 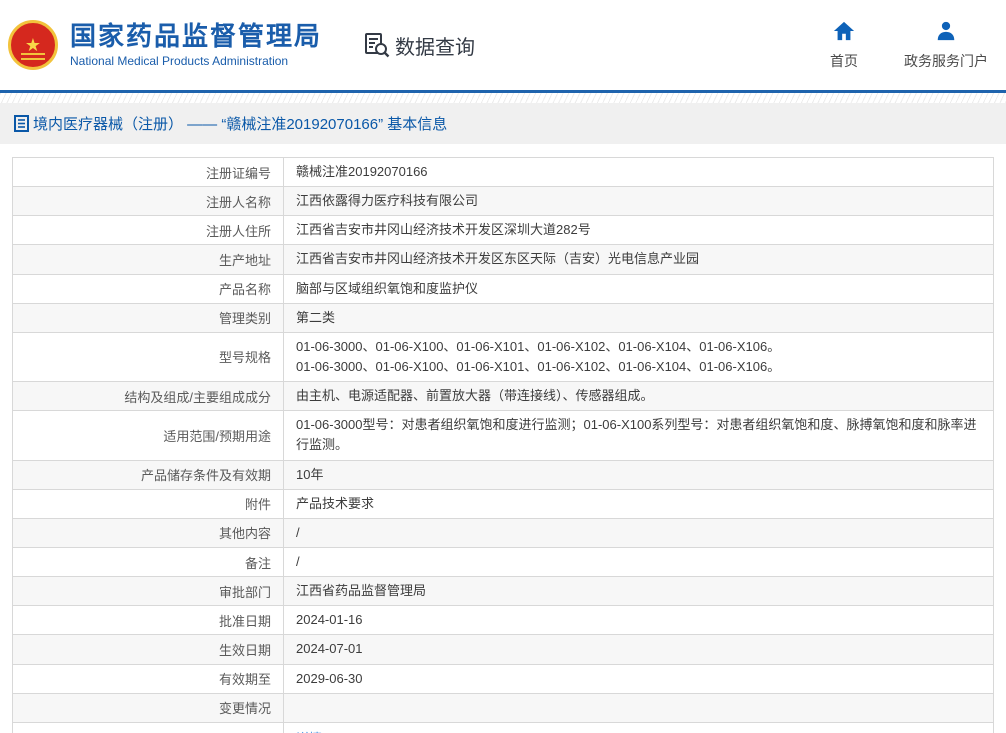 I want to click on row-label: 适用范围/预期用途, so click(x=148, y=435).